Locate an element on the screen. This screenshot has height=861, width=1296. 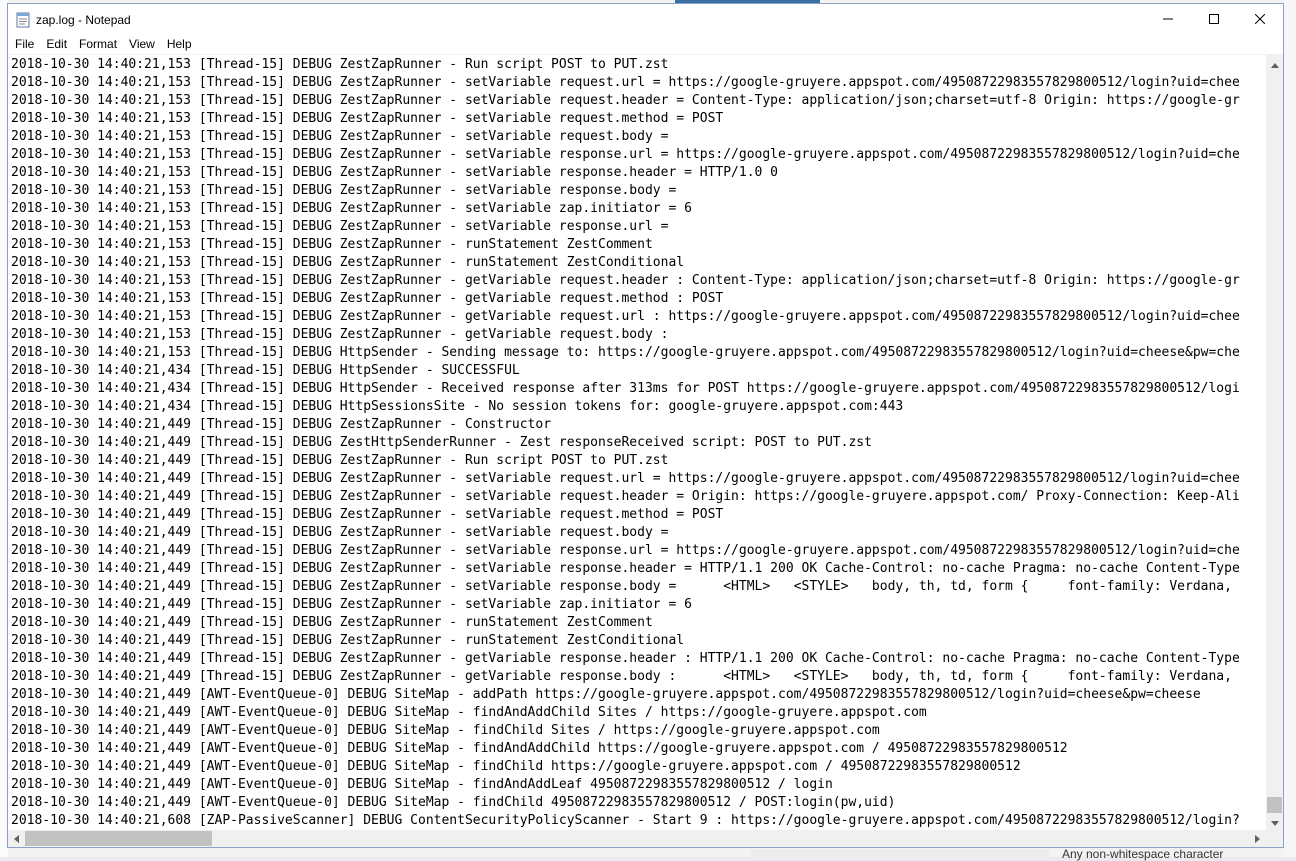
chevron-right-icon is located at coordinates (1257, 839).